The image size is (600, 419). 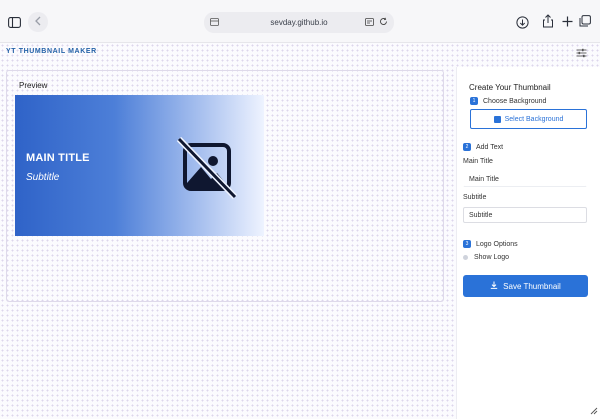 I want to click on subtitle-label: Subtitle, so click(x=475, y=197).